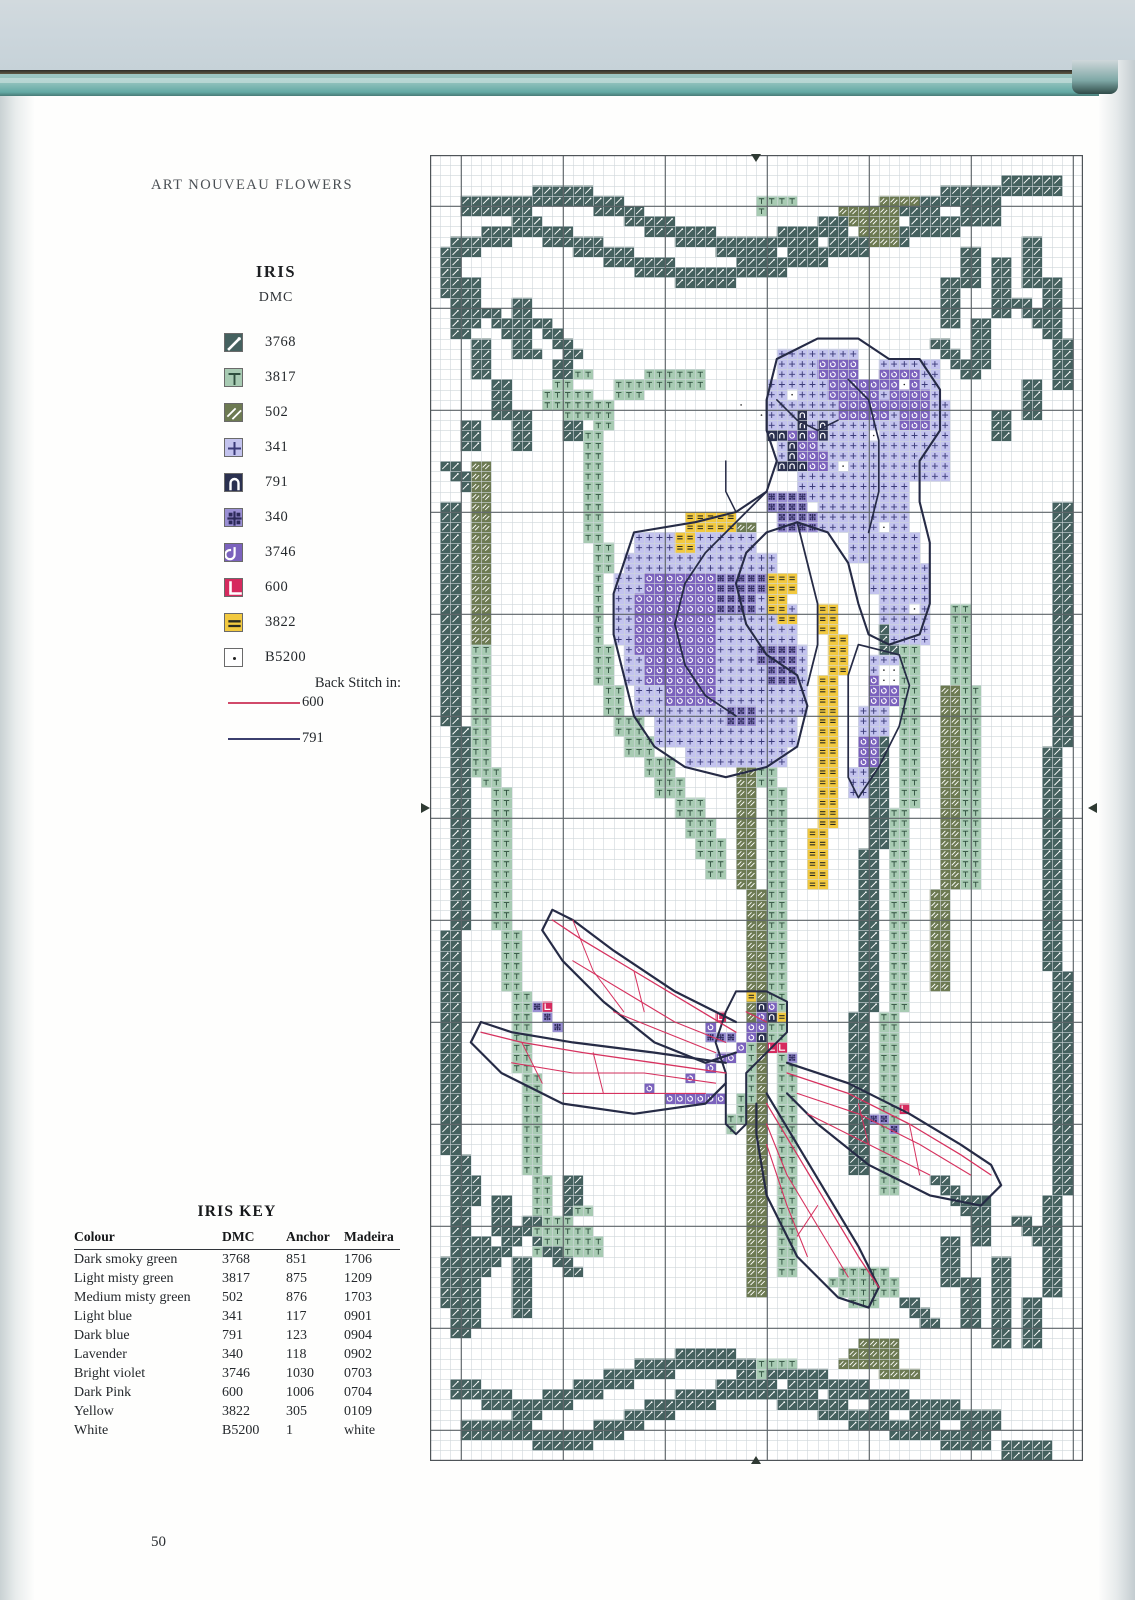  What do you see at coordinates (300, 1392) in the screenshot?
I see `key-cell-anchor: 1006` at bounding box center [300, 1392].